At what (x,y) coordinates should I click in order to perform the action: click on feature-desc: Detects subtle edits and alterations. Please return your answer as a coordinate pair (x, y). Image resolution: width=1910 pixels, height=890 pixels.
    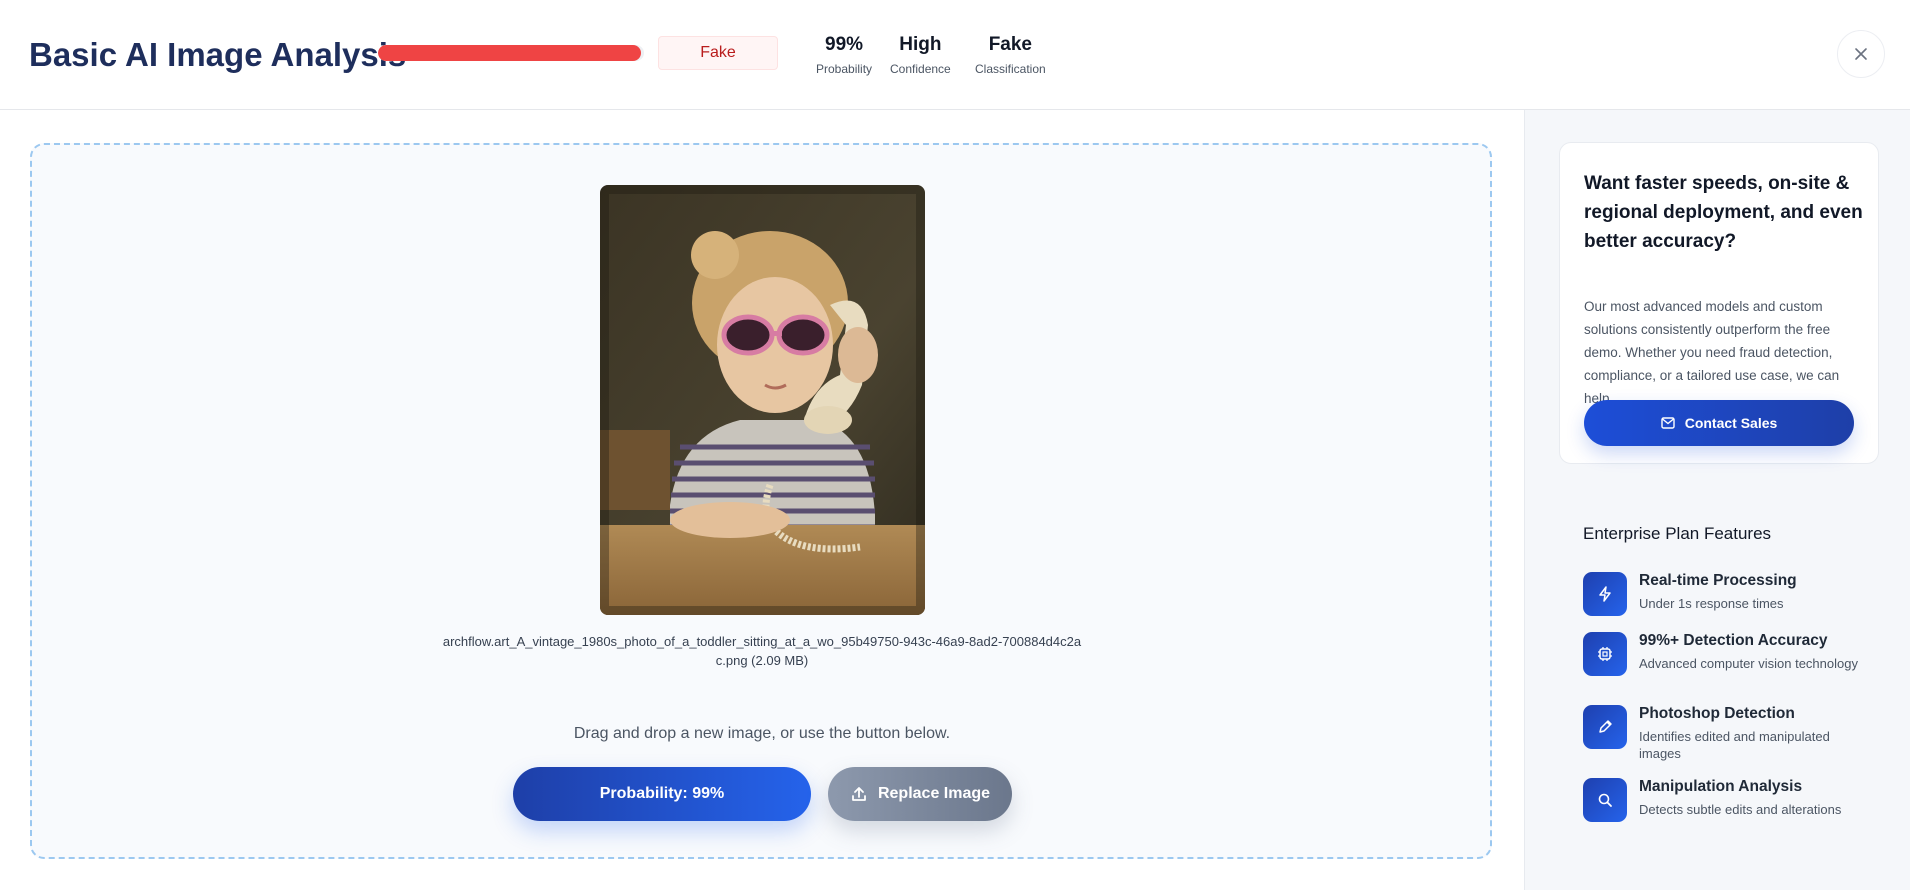
    Looking at the image, I should click on (1740, 809).